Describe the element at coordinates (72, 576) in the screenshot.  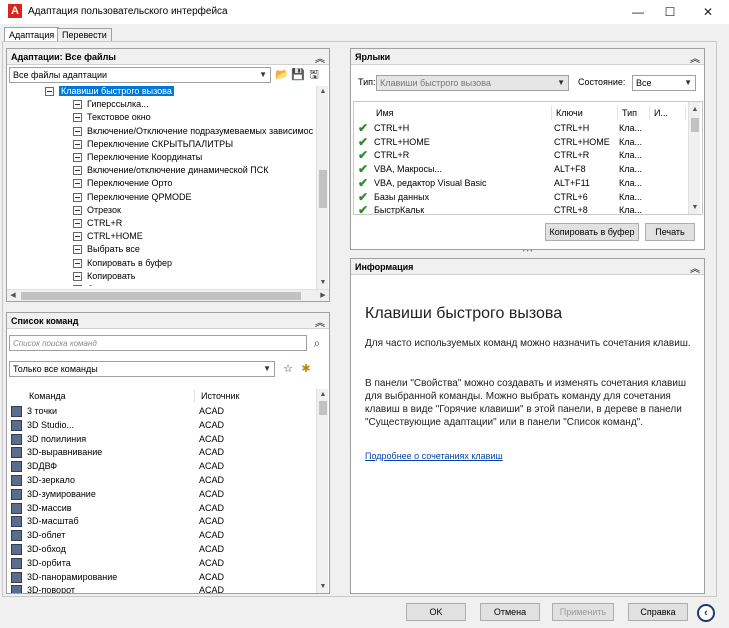
I see `command-name: 3D-панорамирование` at that location.